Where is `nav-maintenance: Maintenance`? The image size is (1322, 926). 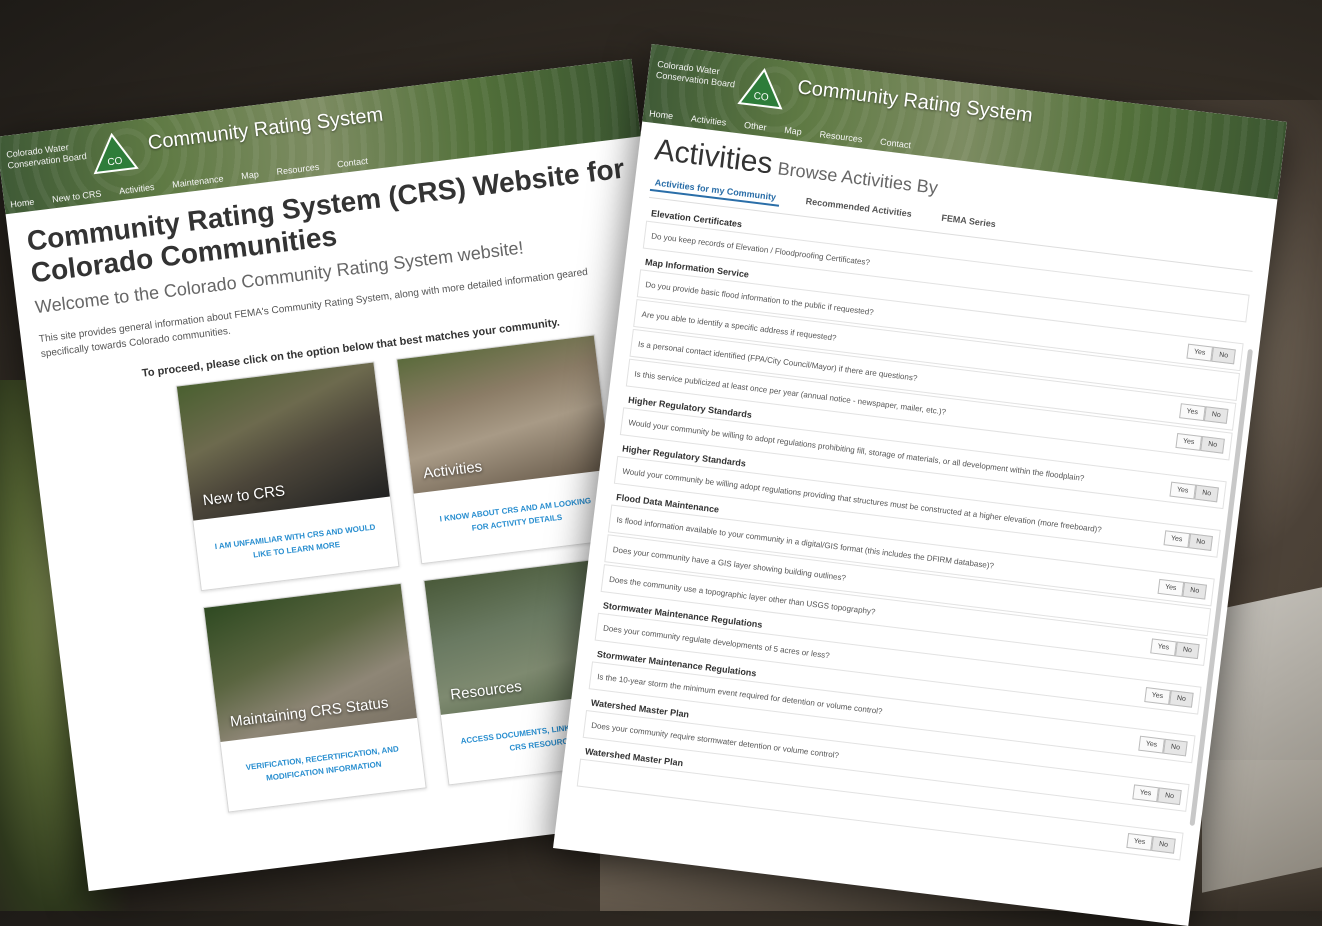 nav-maintenance: Maintenance is located at coordinates (198, 181).